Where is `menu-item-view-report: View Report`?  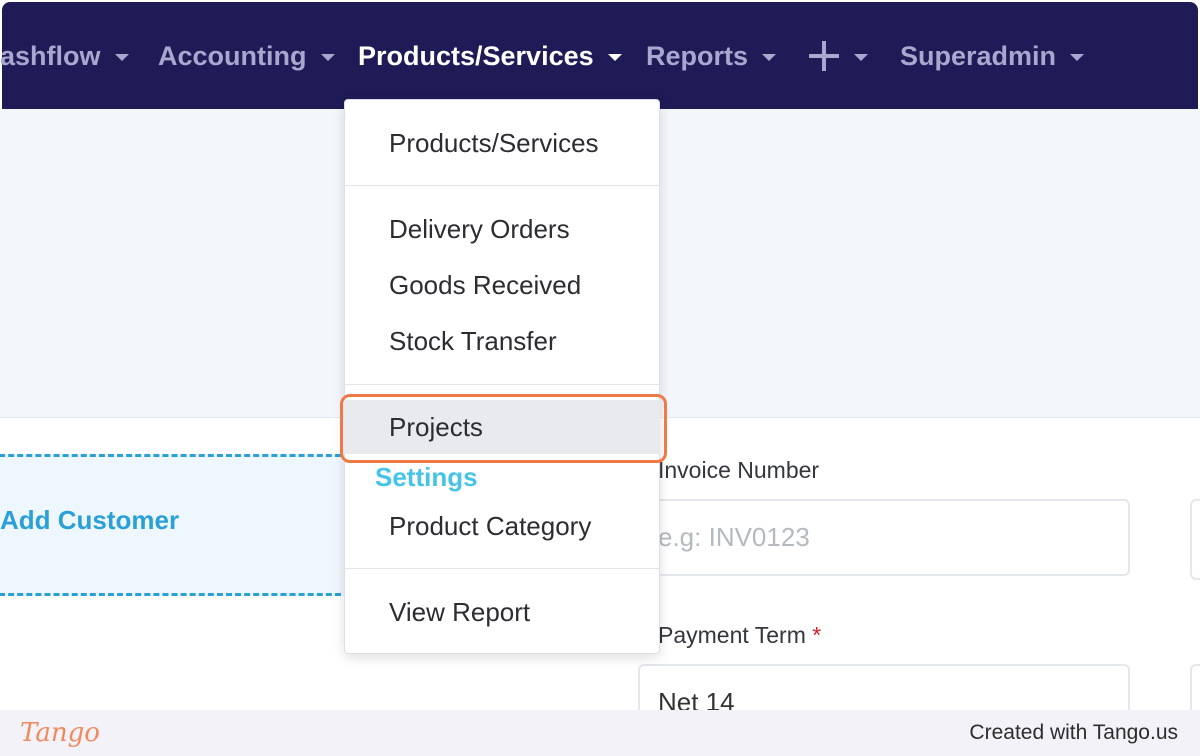 menu-item-view-report: View Report is located at coordinates (459, 612).